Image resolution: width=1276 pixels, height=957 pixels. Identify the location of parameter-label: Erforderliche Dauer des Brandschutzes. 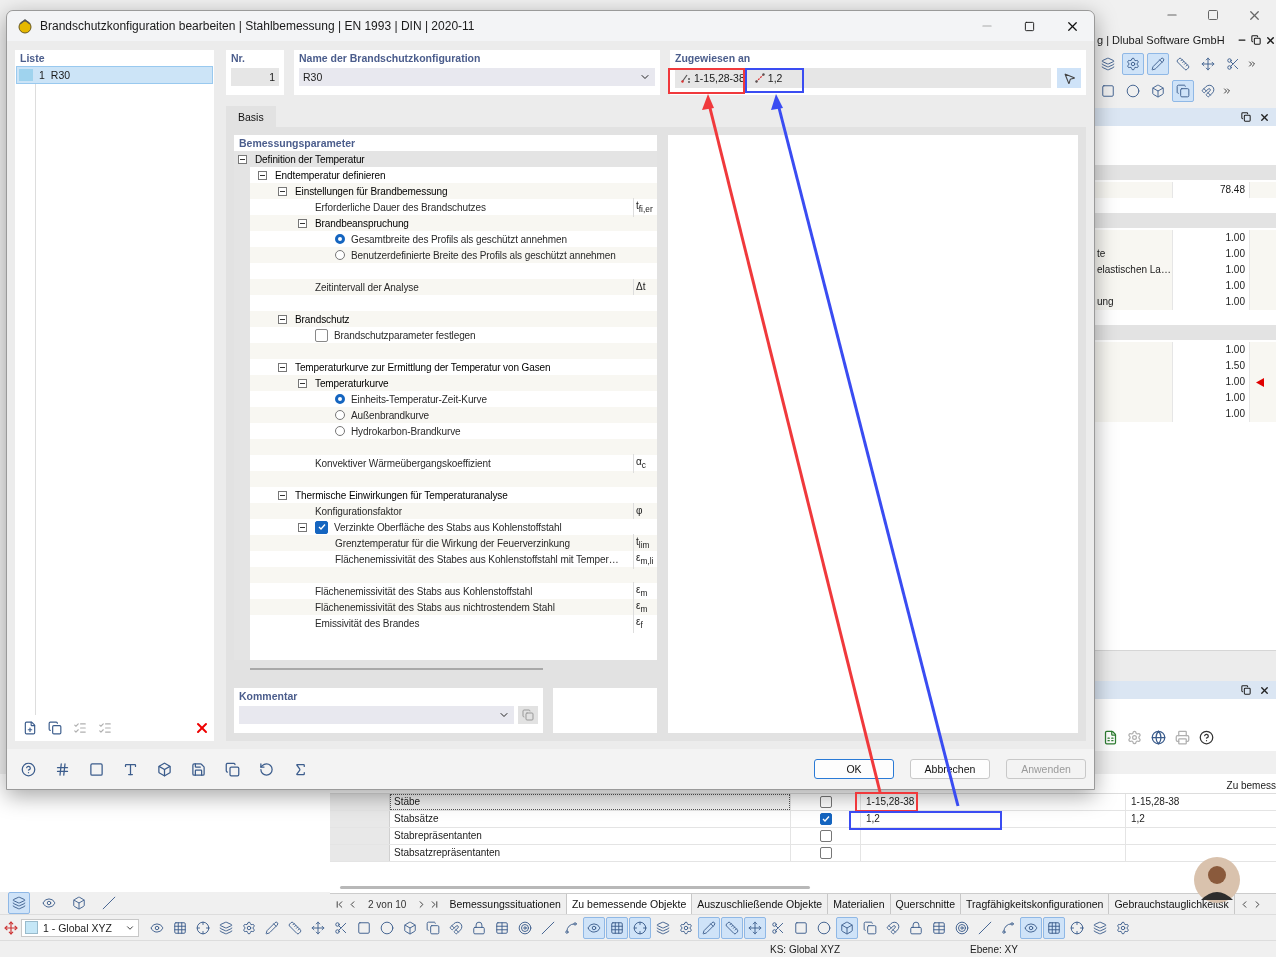
(400, 207).